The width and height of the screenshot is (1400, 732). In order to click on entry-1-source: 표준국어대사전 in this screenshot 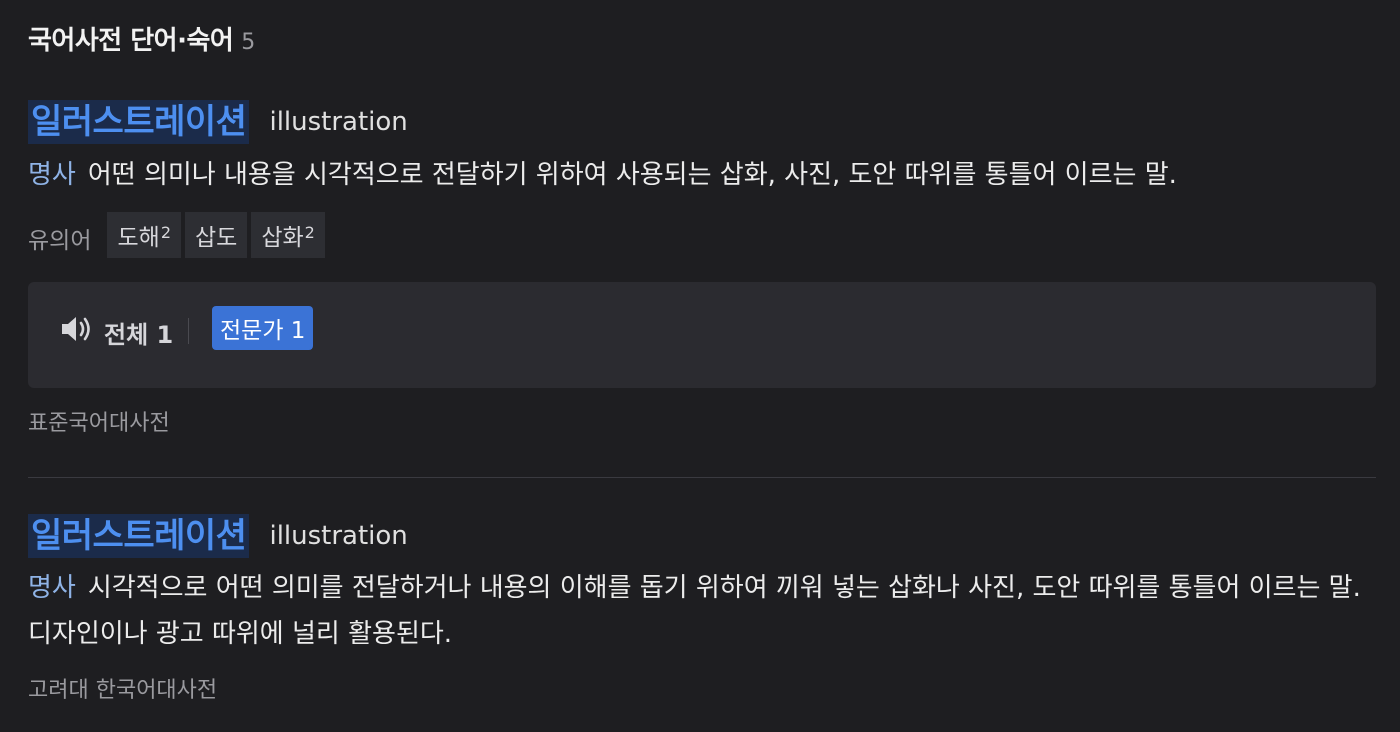, I will do `click(99, 421)`.